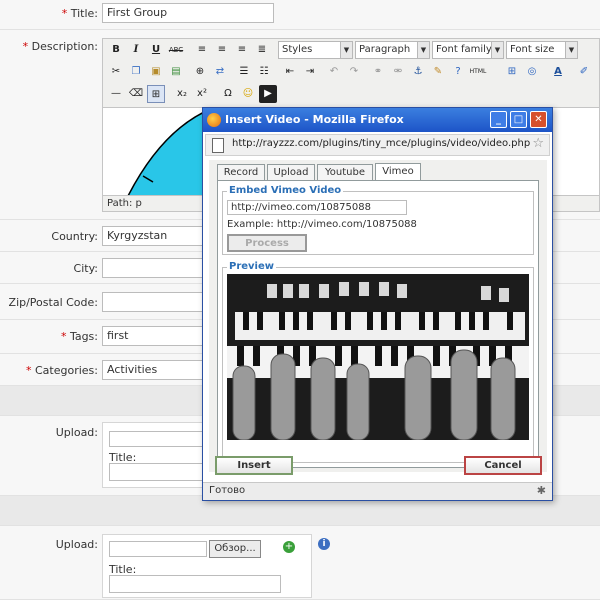 Image resolution: width=600 pixels, height=600 pixels. What do you see at coordinates (228, 94) in the screenshot?
I see `special-char-button: Ω` at bounding box center [228, 94].